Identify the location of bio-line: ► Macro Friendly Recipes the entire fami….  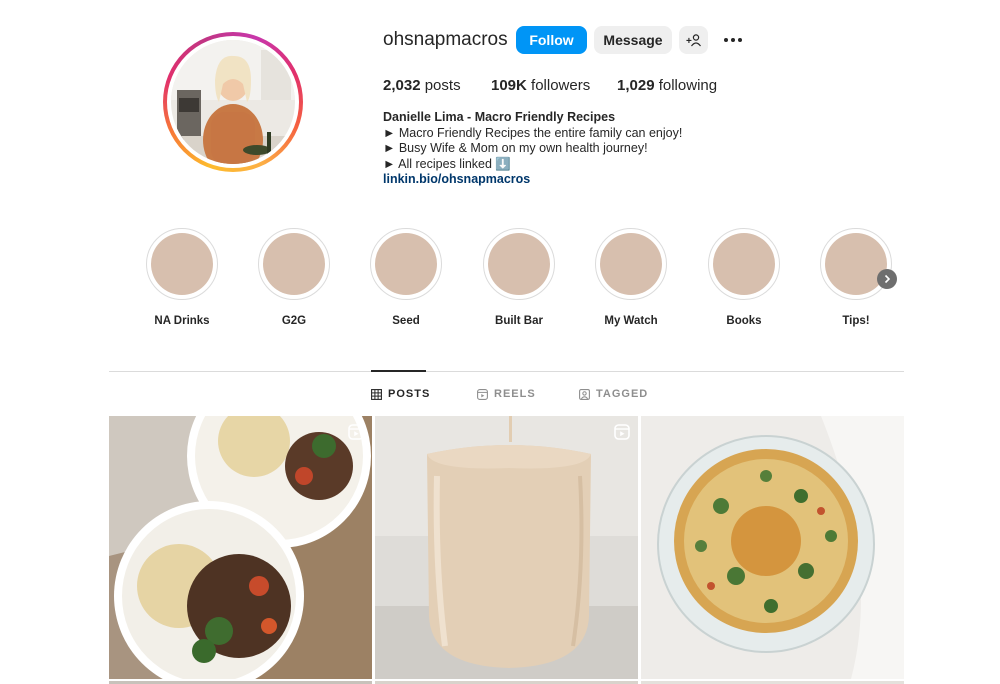
(533, 132).